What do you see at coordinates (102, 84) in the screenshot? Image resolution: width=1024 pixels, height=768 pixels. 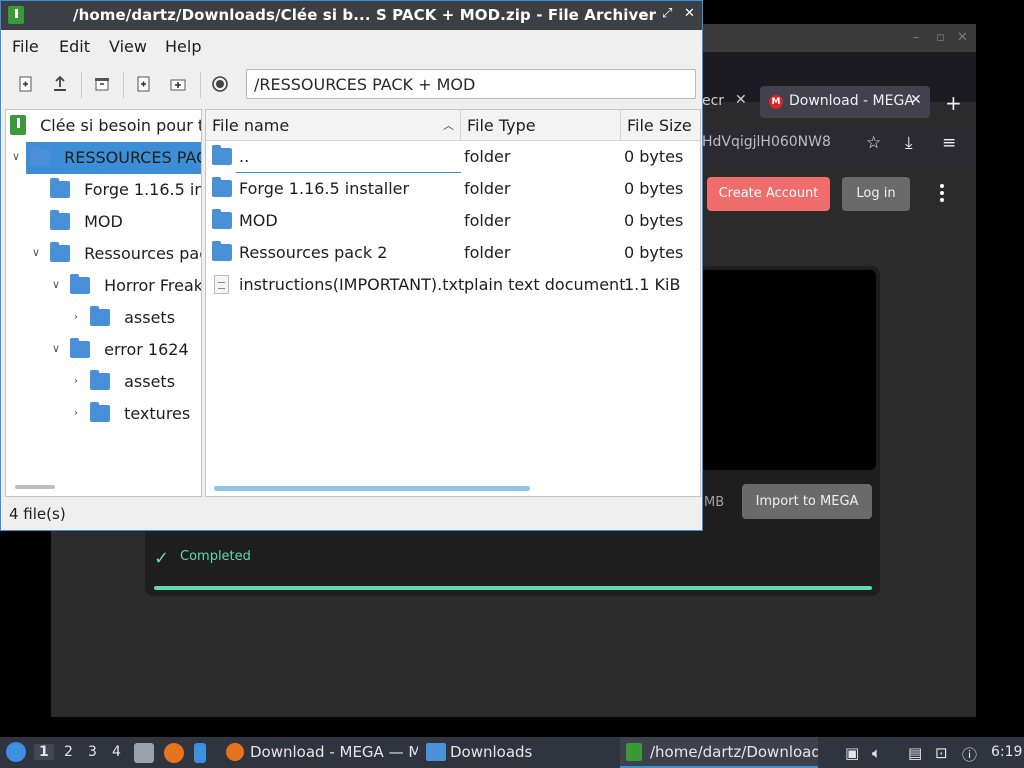 I see `extract-icon` at bounding box center [102, 84].